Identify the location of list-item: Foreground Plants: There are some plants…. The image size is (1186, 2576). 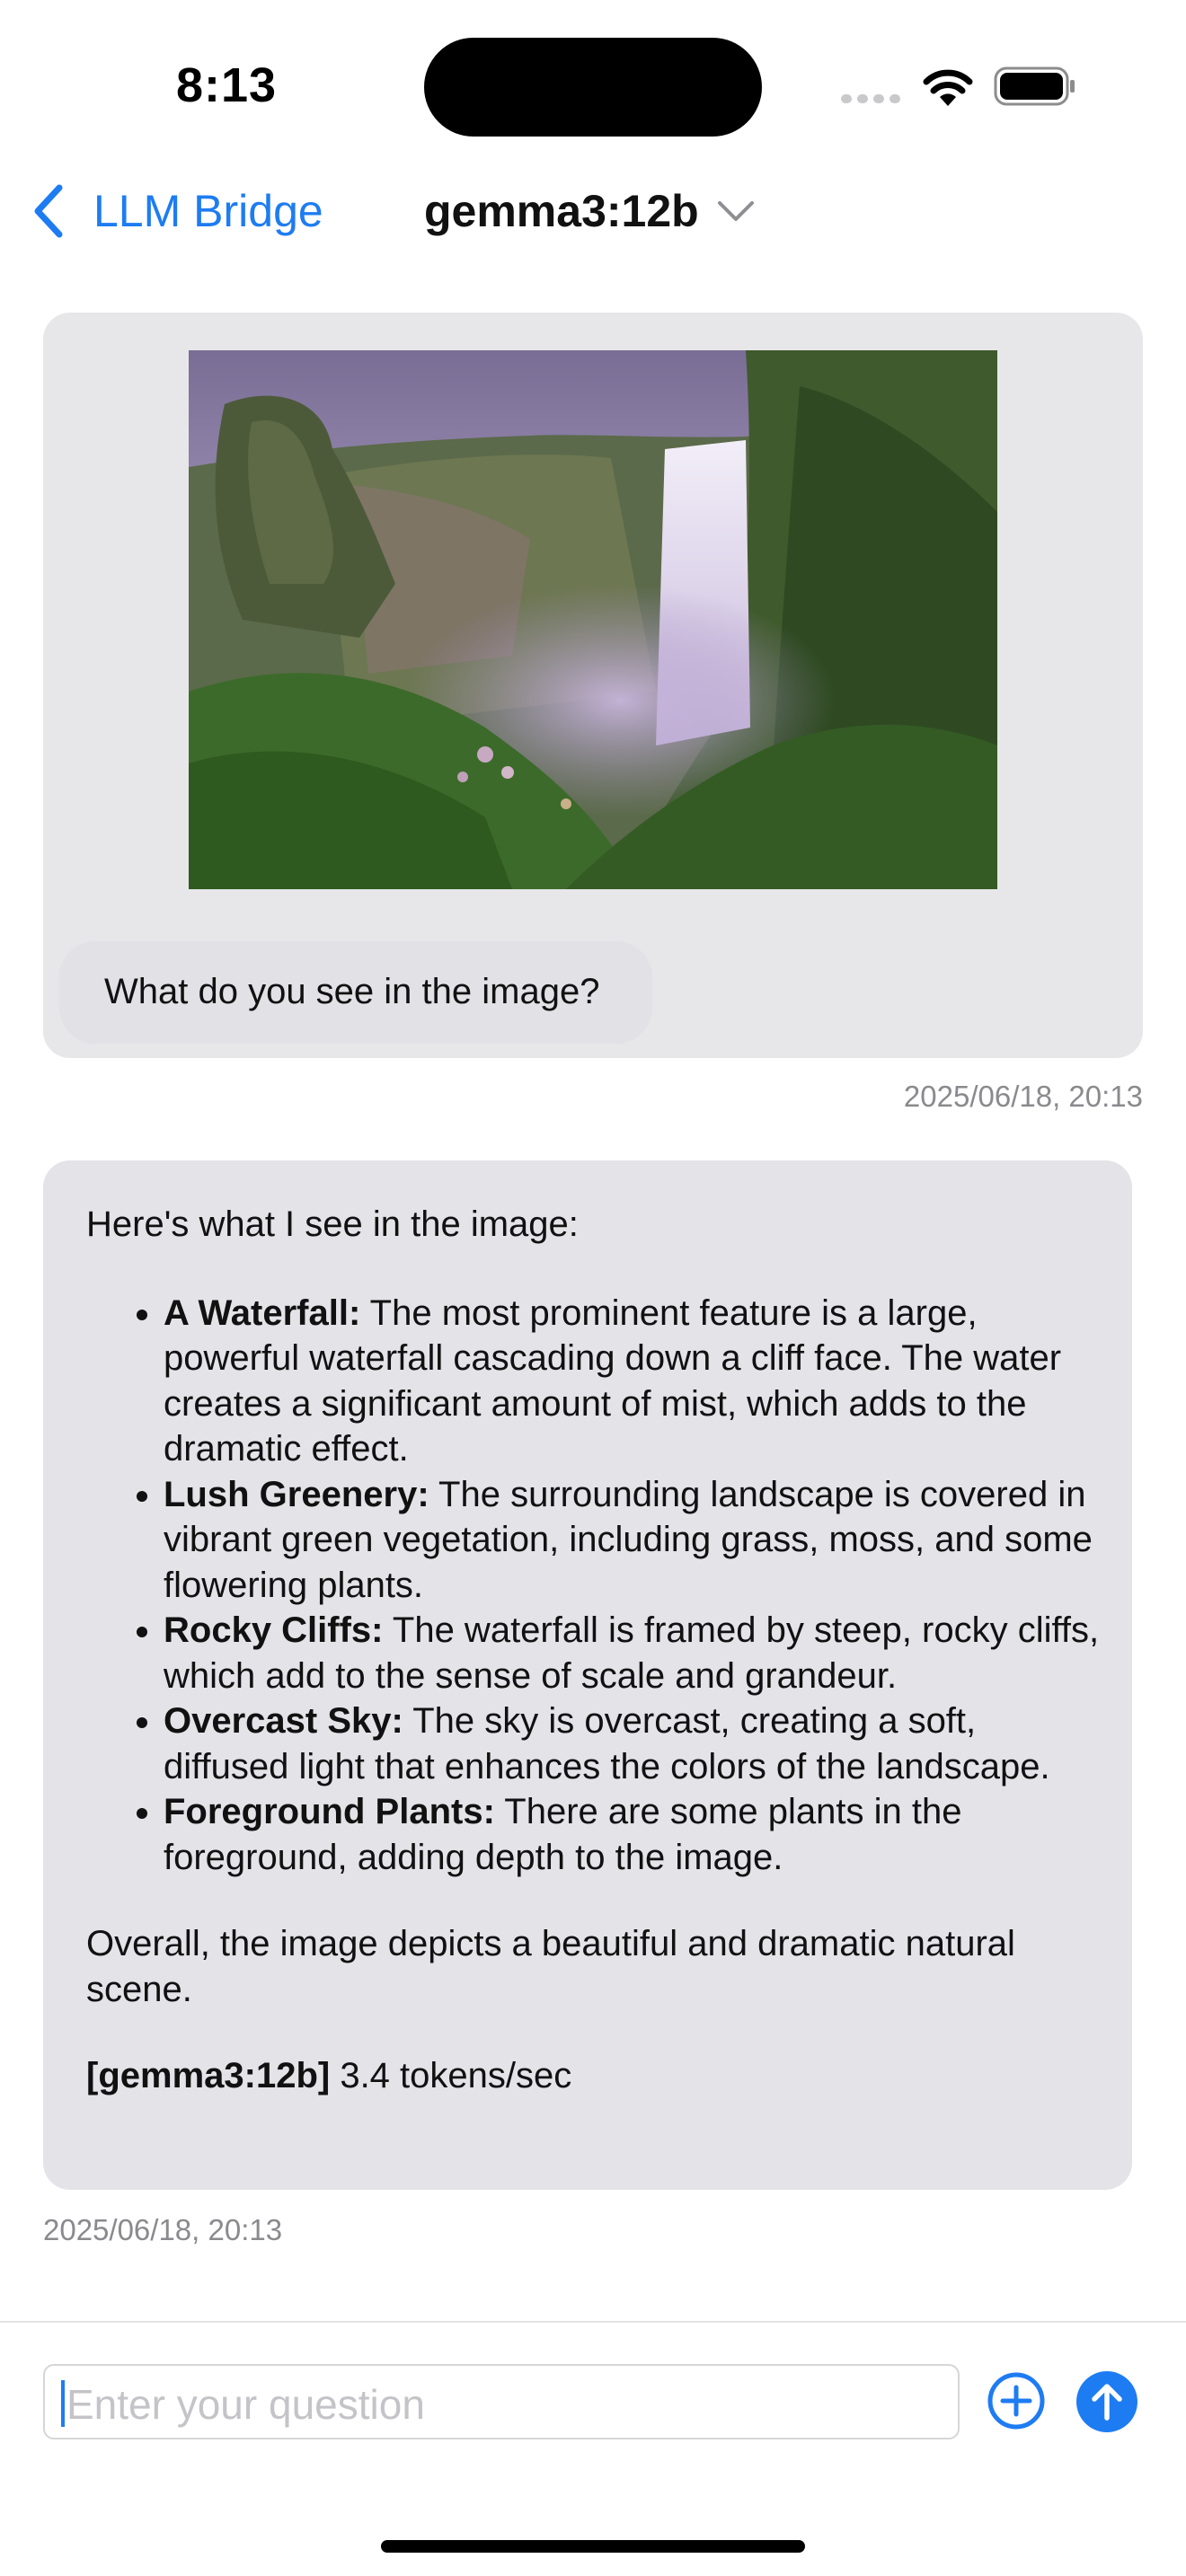
(633, 1834).